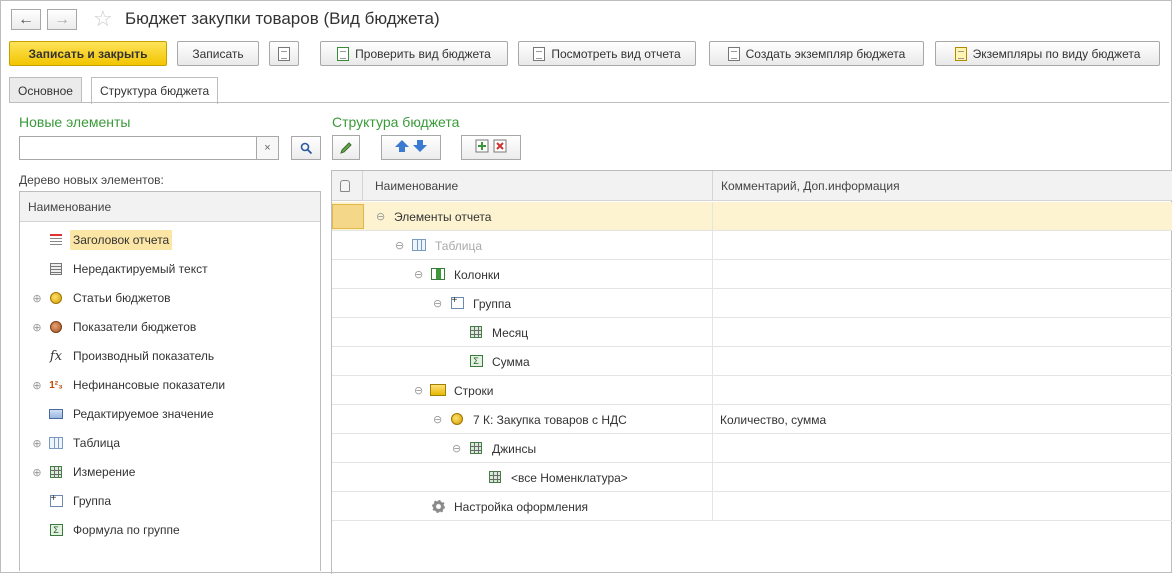 The height and width of the screenshot is (574, 1172). I want to click on tree-item: Нередактируемый текст, so click(170, 269).